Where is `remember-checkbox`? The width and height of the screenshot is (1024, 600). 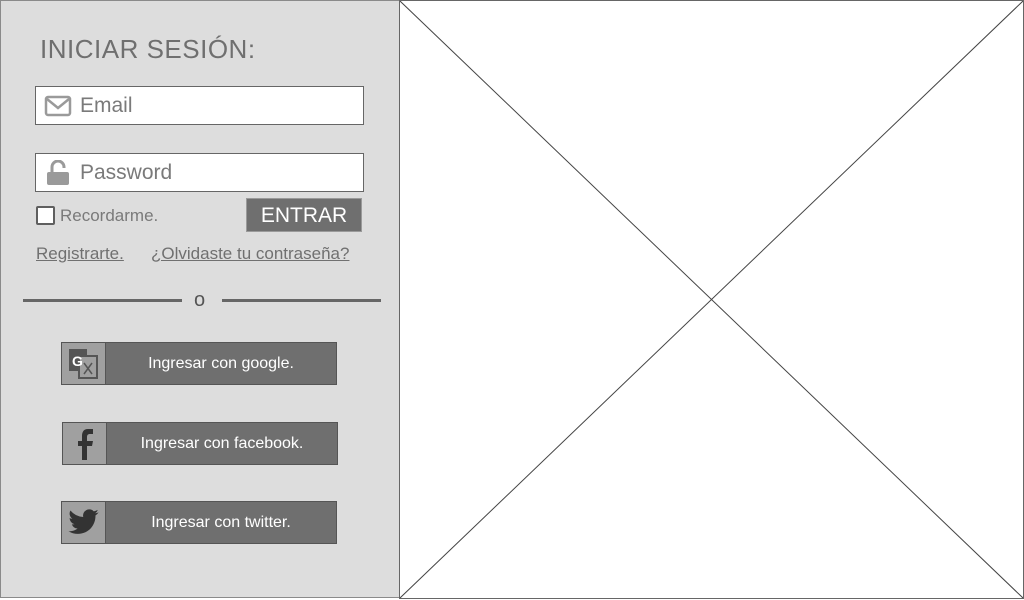 remember-checkbox is located at coordinates (45, 215).